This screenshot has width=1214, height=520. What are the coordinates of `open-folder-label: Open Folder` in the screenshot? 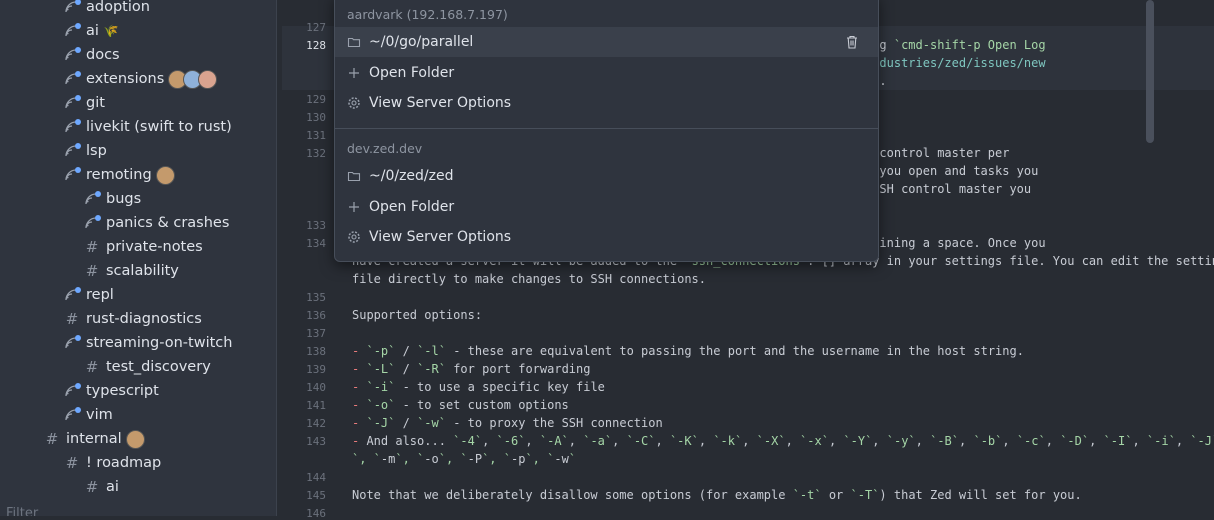 It's located at (412, 207).